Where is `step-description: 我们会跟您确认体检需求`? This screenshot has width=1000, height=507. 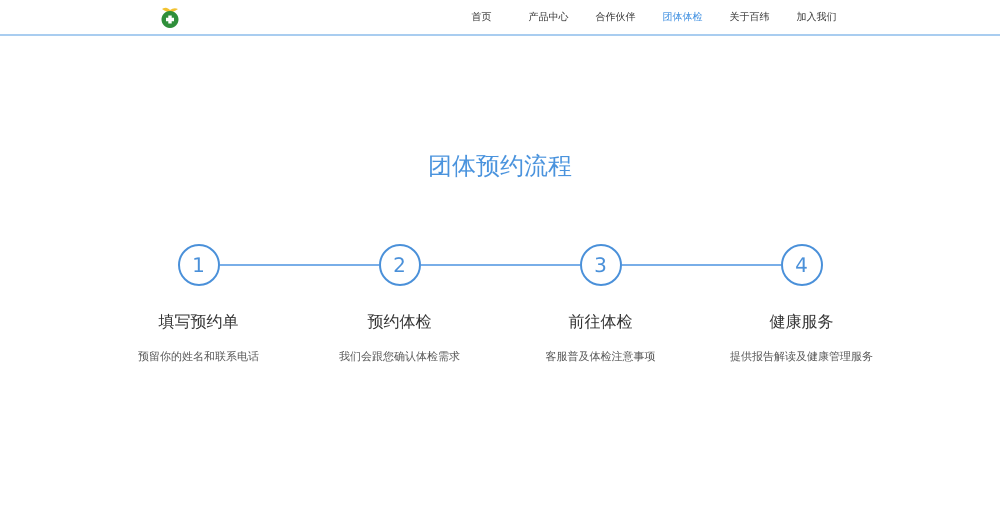
step-description: 我们会跟您确认体检需求 is located at coordinates (399, 356).